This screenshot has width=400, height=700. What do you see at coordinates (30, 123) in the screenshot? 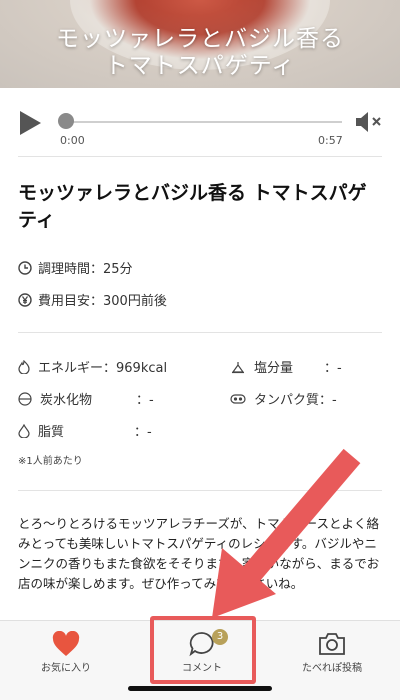
I see `play-icon` at bounding box center [30, 123].